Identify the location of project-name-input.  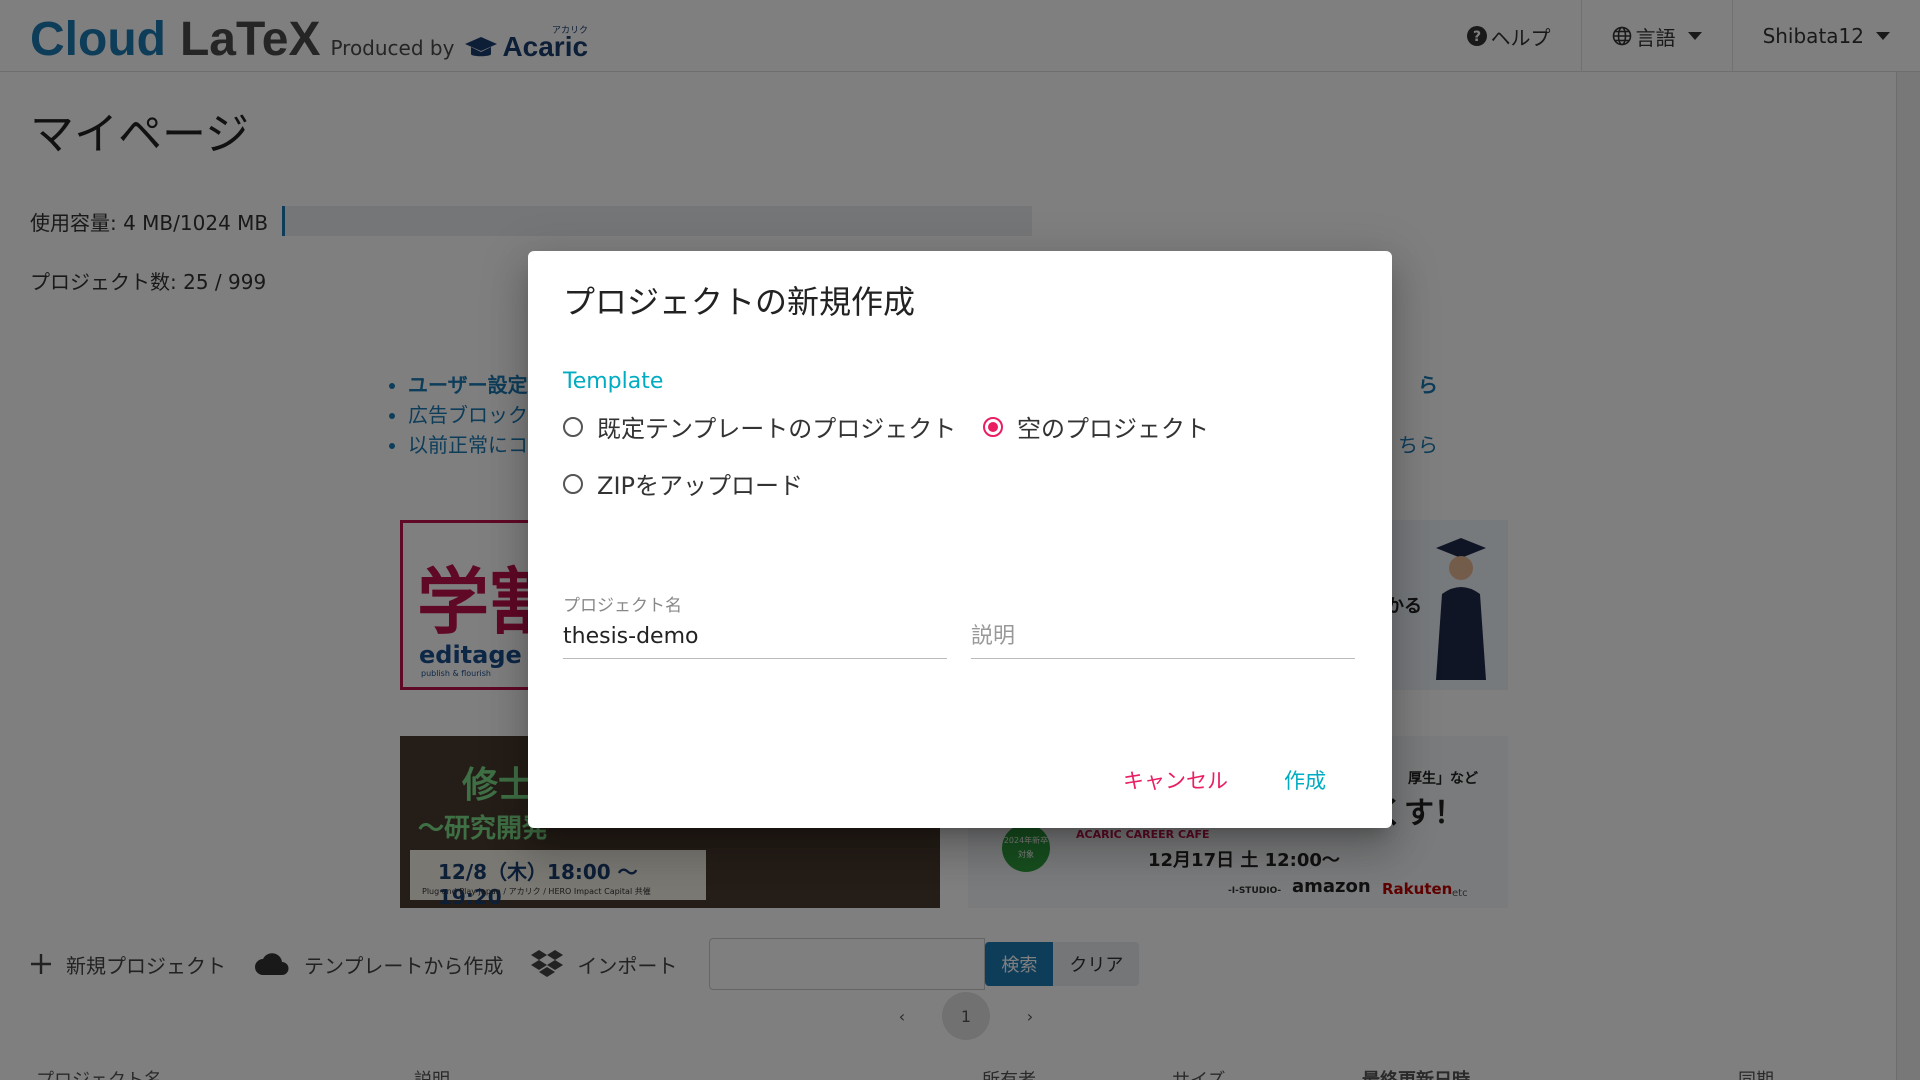
(755, 636).